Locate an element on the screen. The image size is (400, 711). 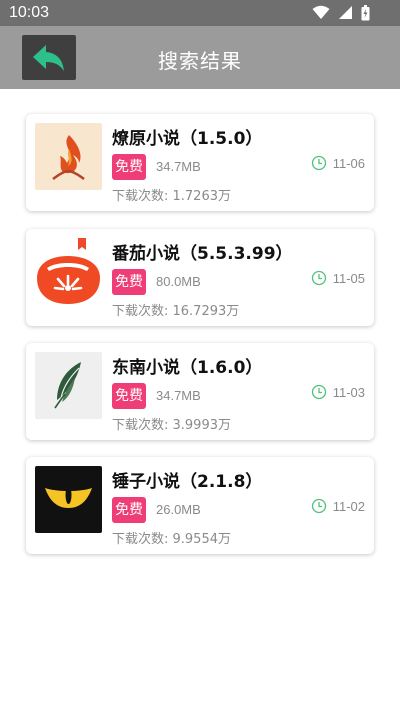
download-count: 下载次数: 16.7293万 is located at coordinates (176, 311).